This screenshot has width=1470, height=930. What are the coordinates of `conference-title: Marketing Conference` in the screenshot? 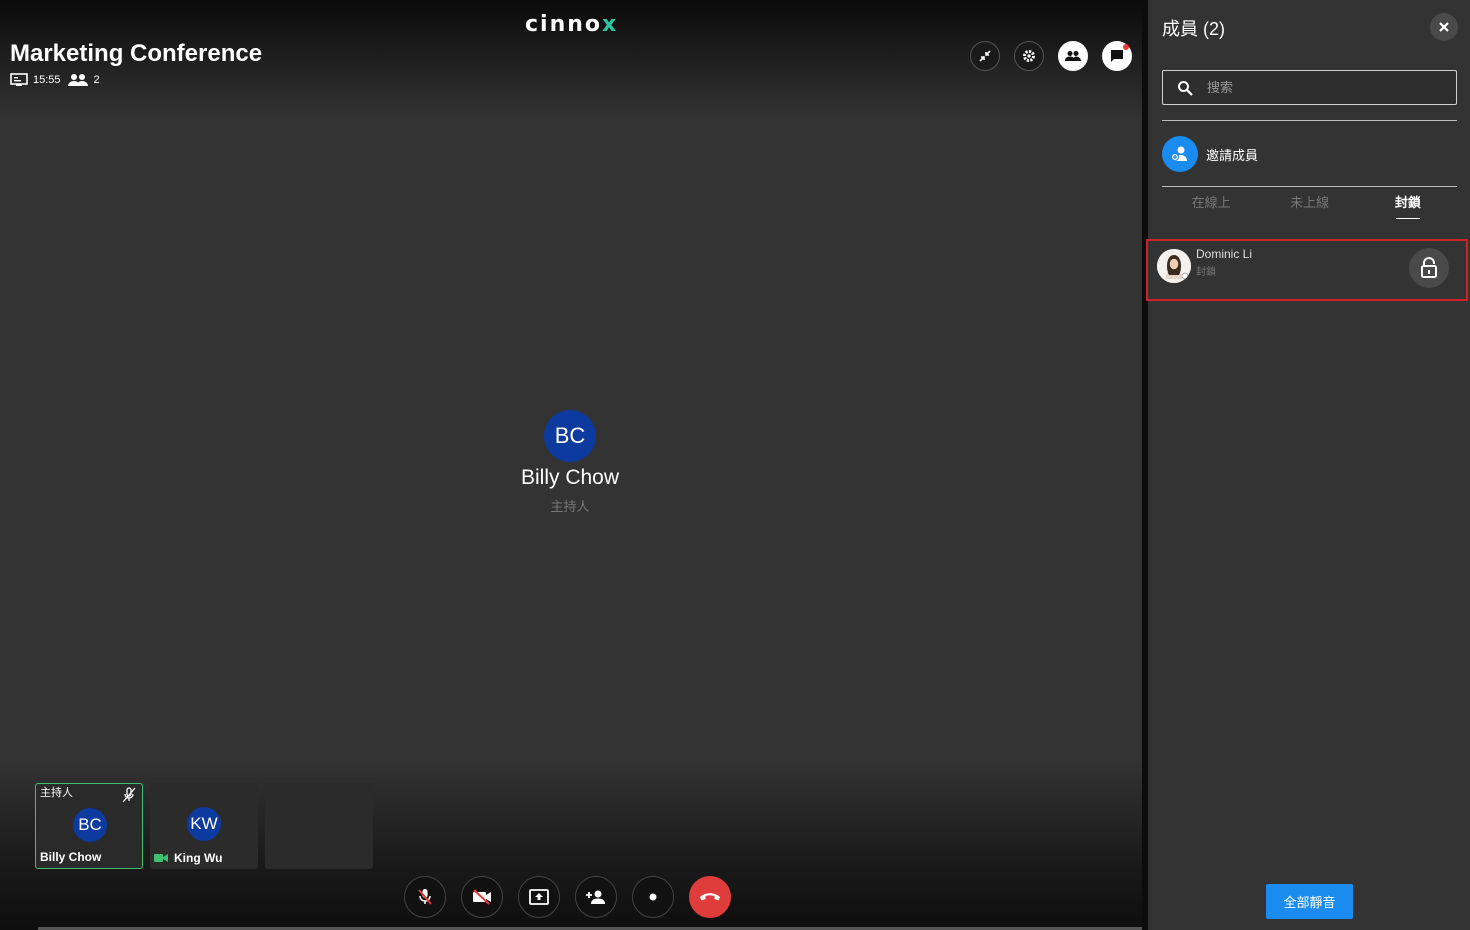 It's located at (136, 53).